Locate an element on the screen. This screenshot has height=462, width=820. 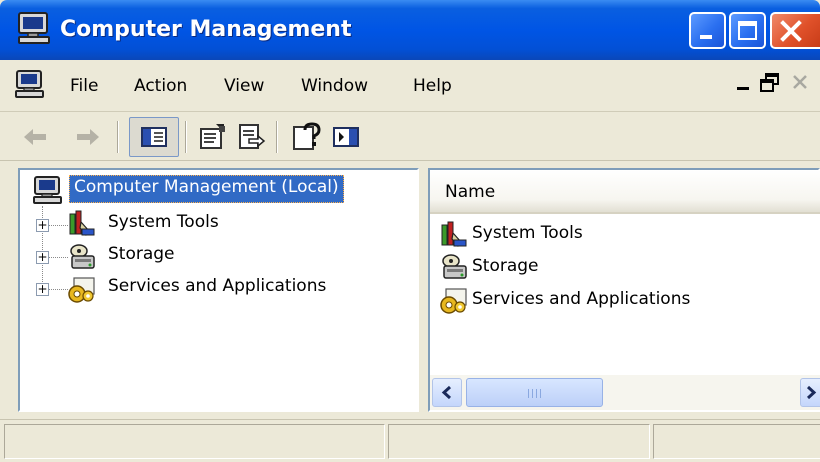
column-header-label: Name is located at coordinates (470, 192).